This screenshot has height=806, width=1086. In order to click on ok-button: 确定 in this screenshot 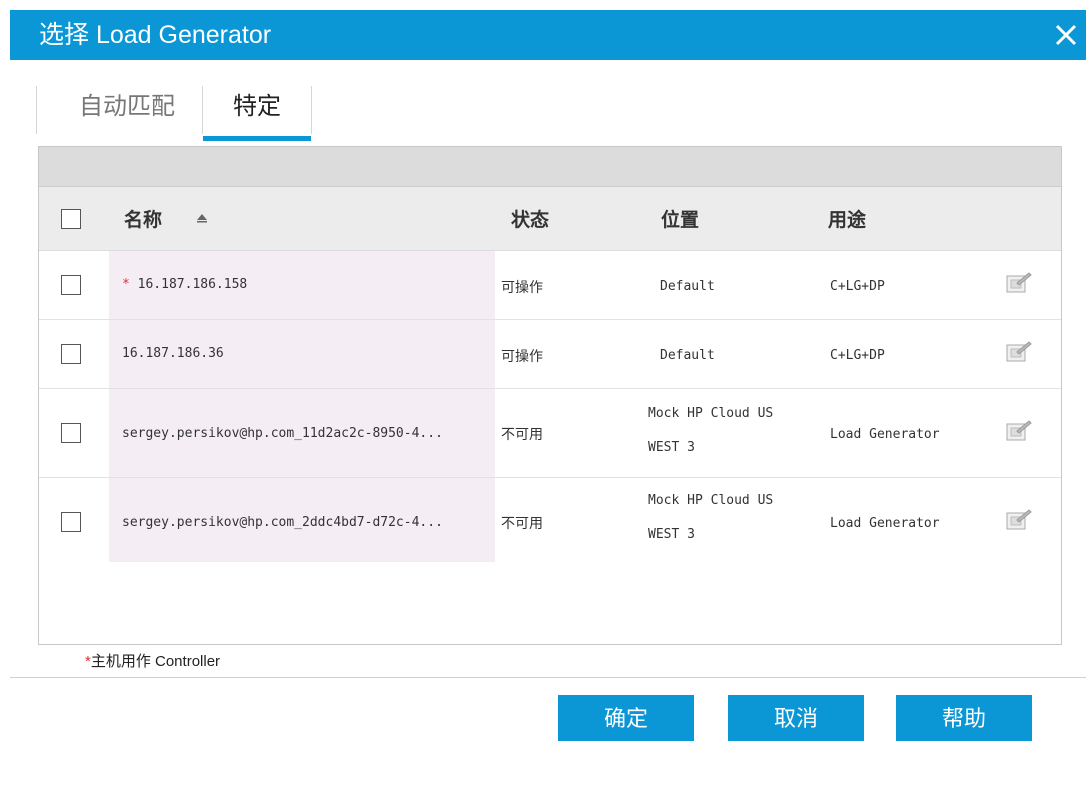, I will do `click(626, 718)`.